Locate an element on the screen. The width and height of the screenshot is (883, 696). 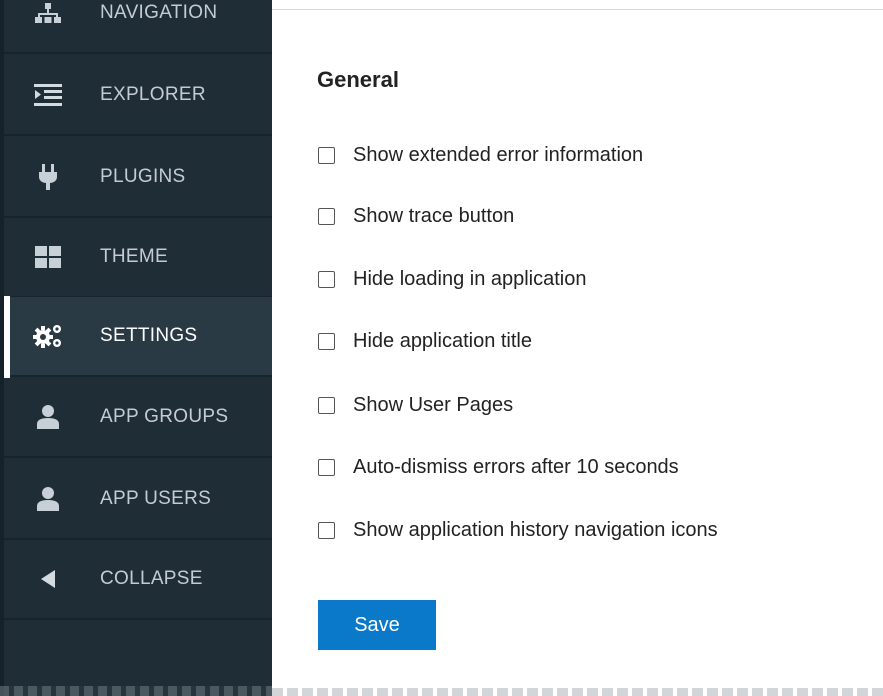
option-hide-application-title: Hide application title is located at coordinates (425, 341).